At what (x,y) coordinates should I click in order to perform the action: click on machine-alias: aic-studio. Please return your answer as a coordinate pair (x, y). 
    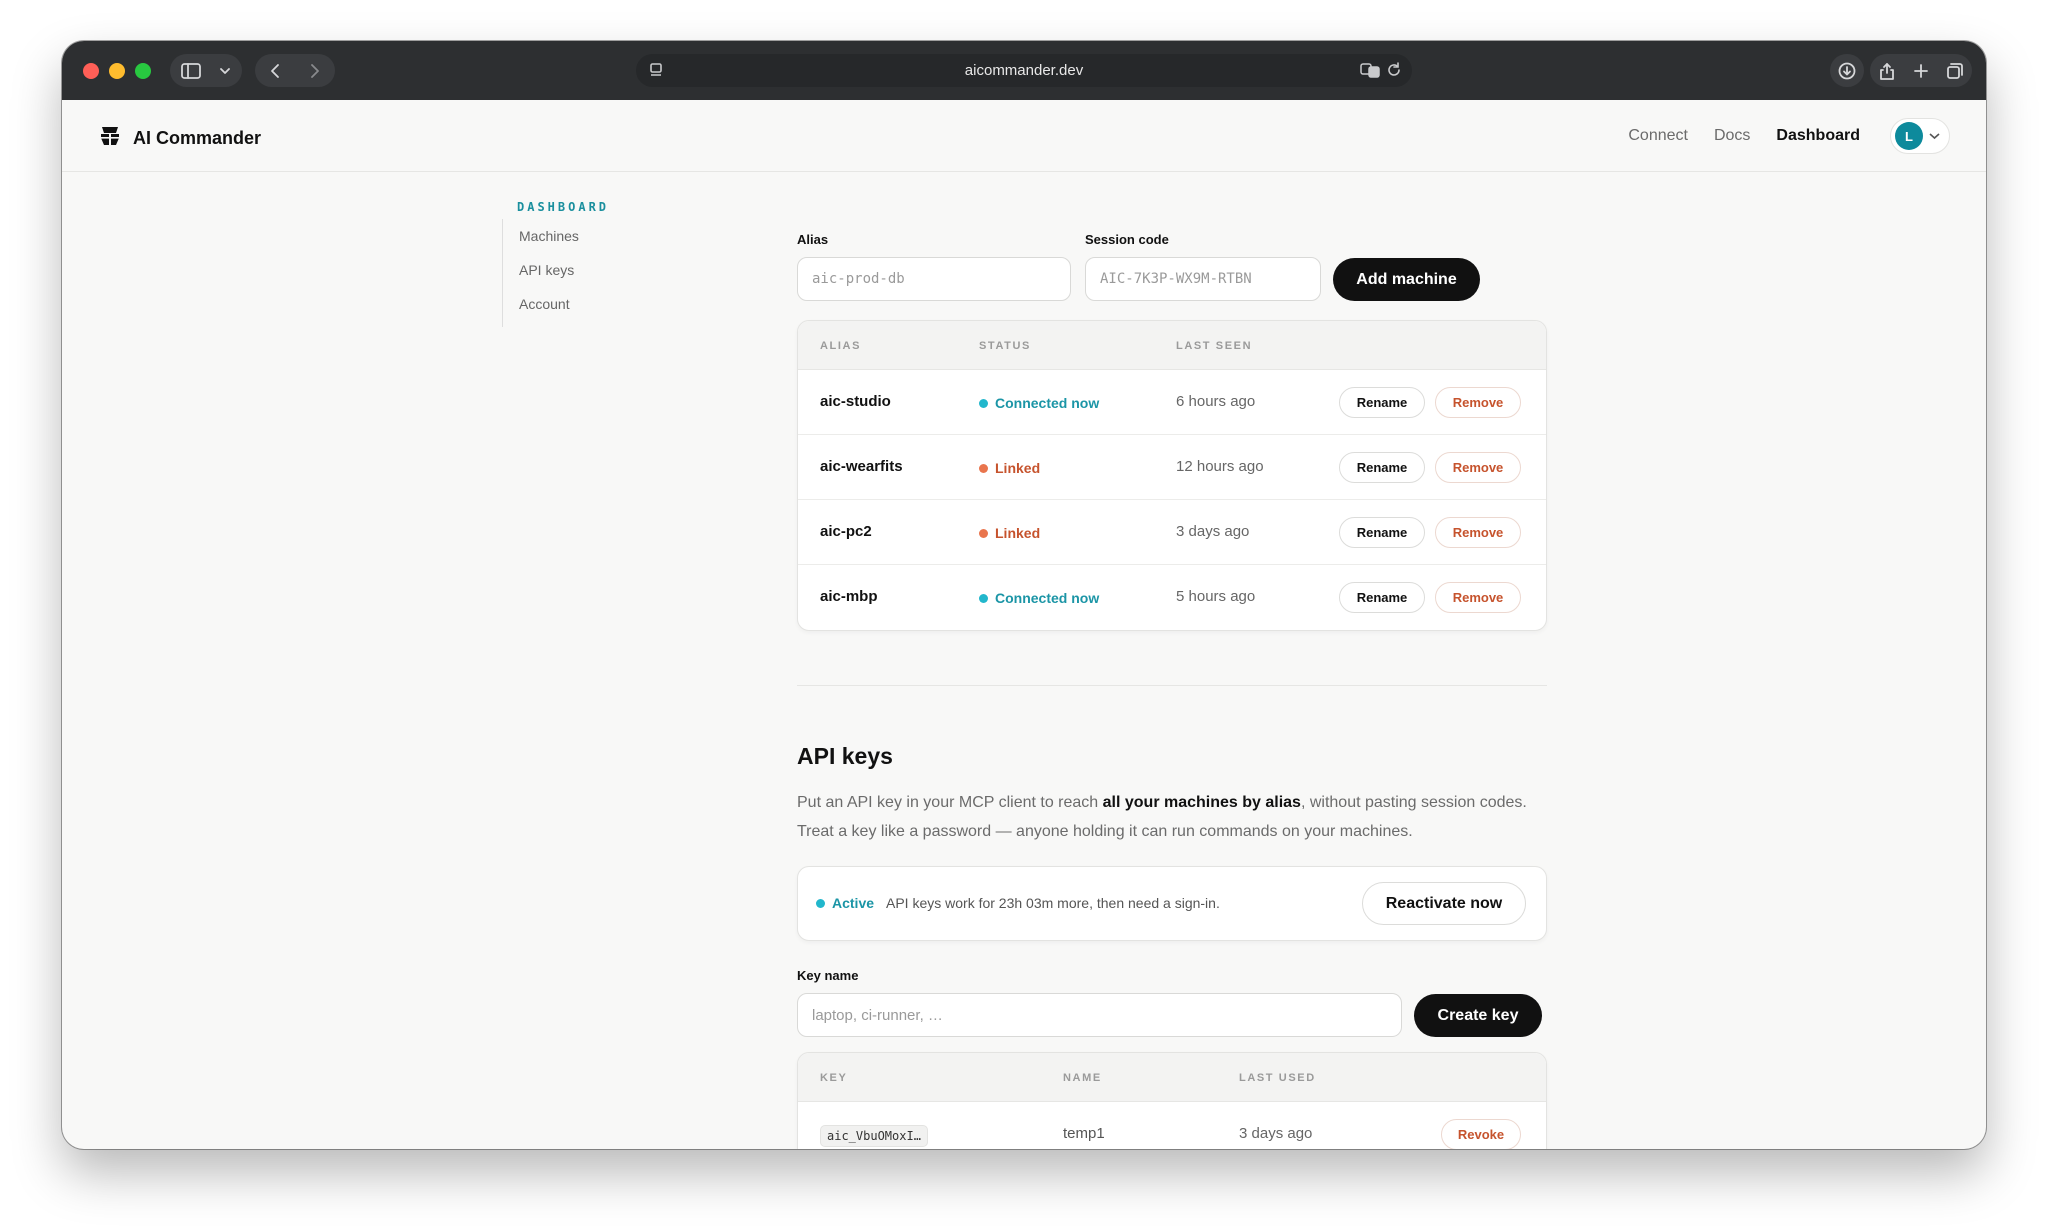
    Looking at the image, I should click on (855, 401).